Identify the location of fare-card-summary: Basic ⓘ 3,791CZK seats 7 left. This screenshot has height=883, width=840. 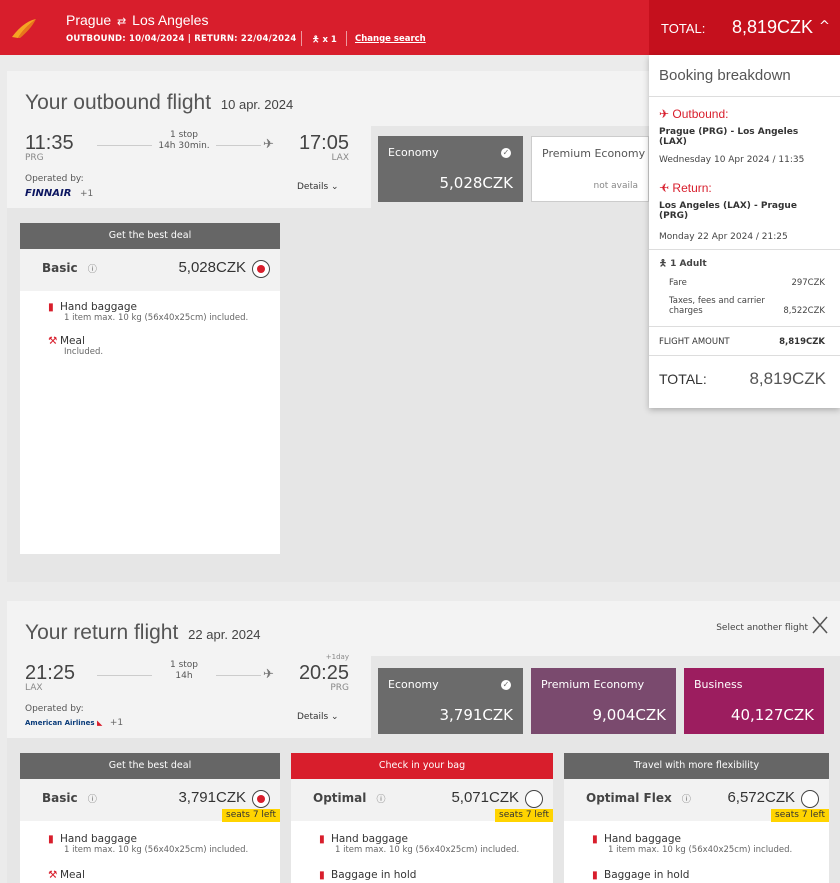
(150, 800).